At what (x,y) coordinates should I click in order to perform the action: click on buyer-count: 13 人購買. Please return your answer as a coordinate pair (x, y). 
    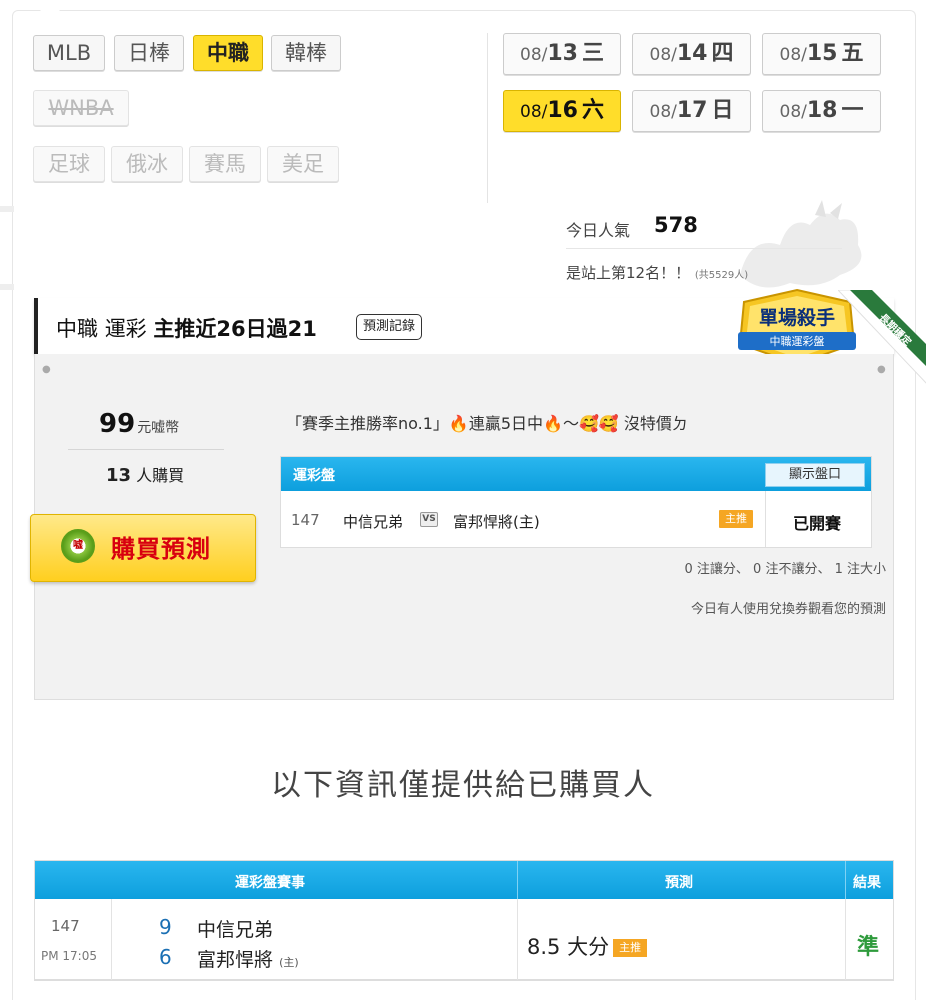
    Looking at the image, I should click on (145, 475).